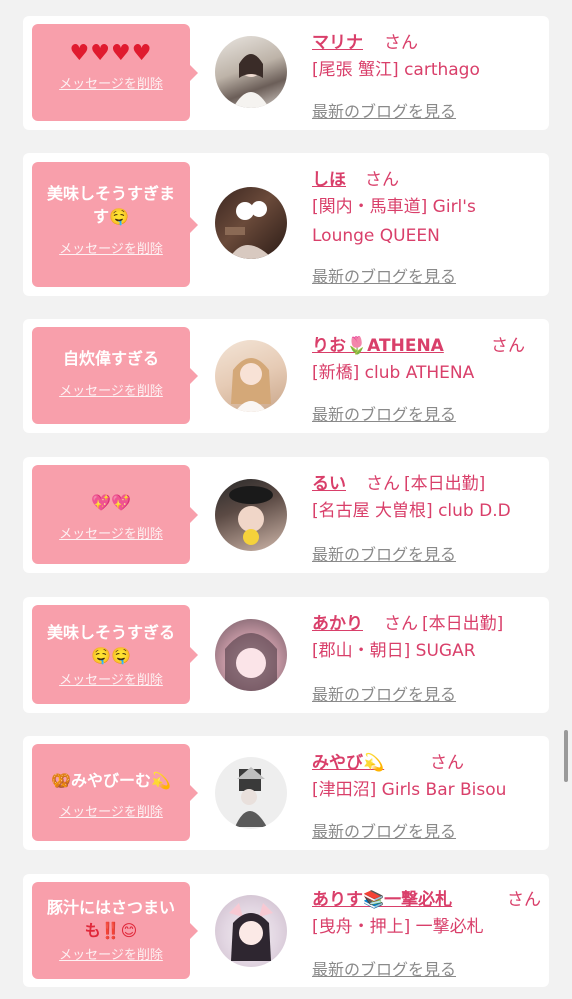 This screenshot has width=572, height=999. I want to click on store-info: [新橋] club ATHENA, so click(393, 373).